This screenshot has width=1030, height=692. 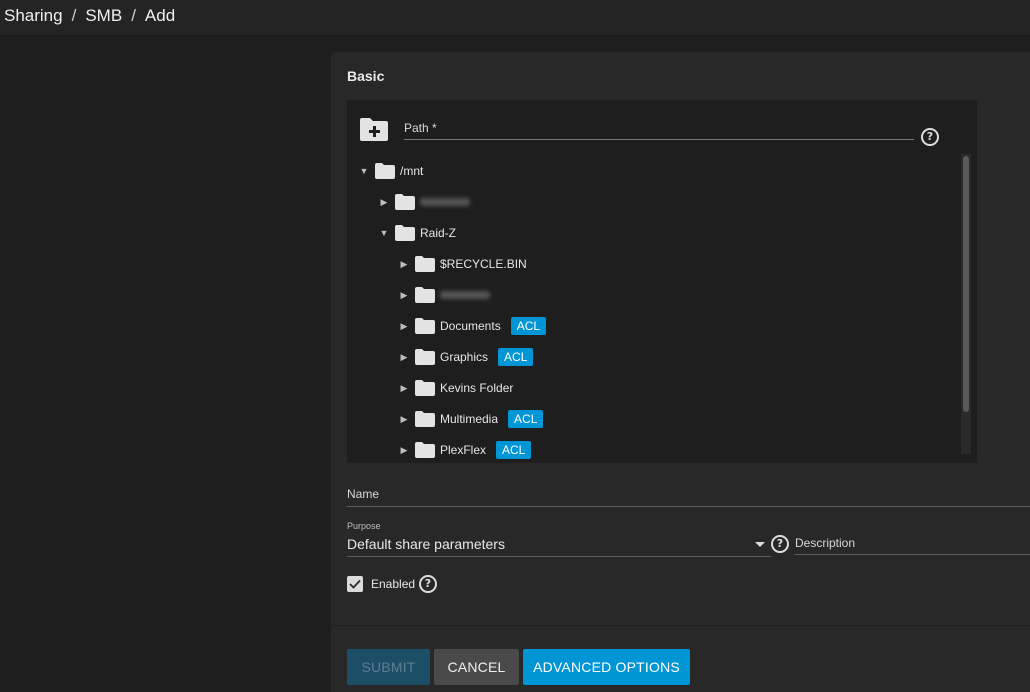 I want to click on form-divider, so click(x=680, y=625).